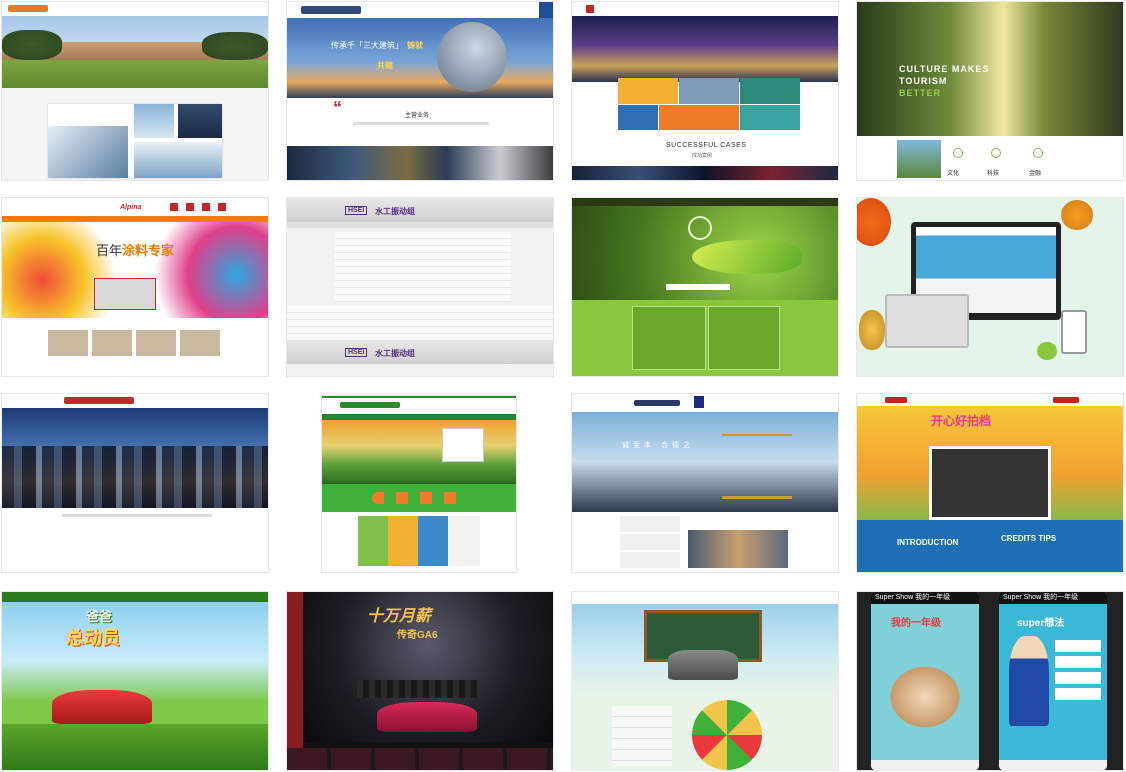 The image size is (1126, 772). I want to click on bird, so click(747, 257).